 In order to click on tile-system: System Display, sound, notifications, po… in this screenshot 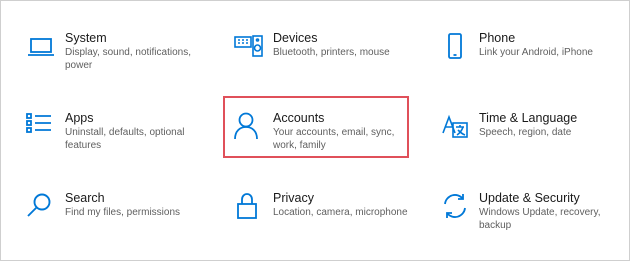, I will do `click(125, 66)`.